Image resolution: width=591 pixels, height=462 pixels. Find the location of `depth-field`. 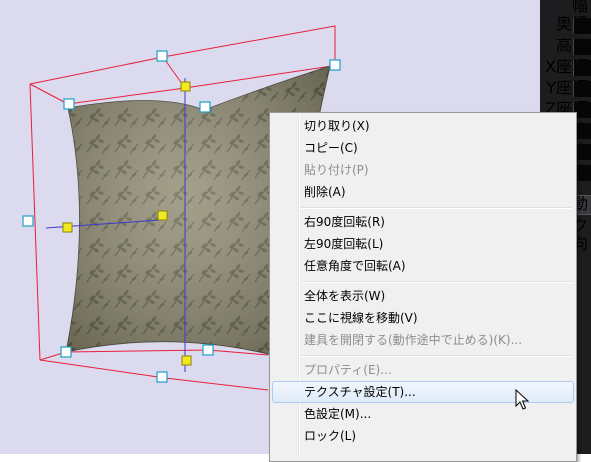

depth-field is located at coordinates (582, 26).